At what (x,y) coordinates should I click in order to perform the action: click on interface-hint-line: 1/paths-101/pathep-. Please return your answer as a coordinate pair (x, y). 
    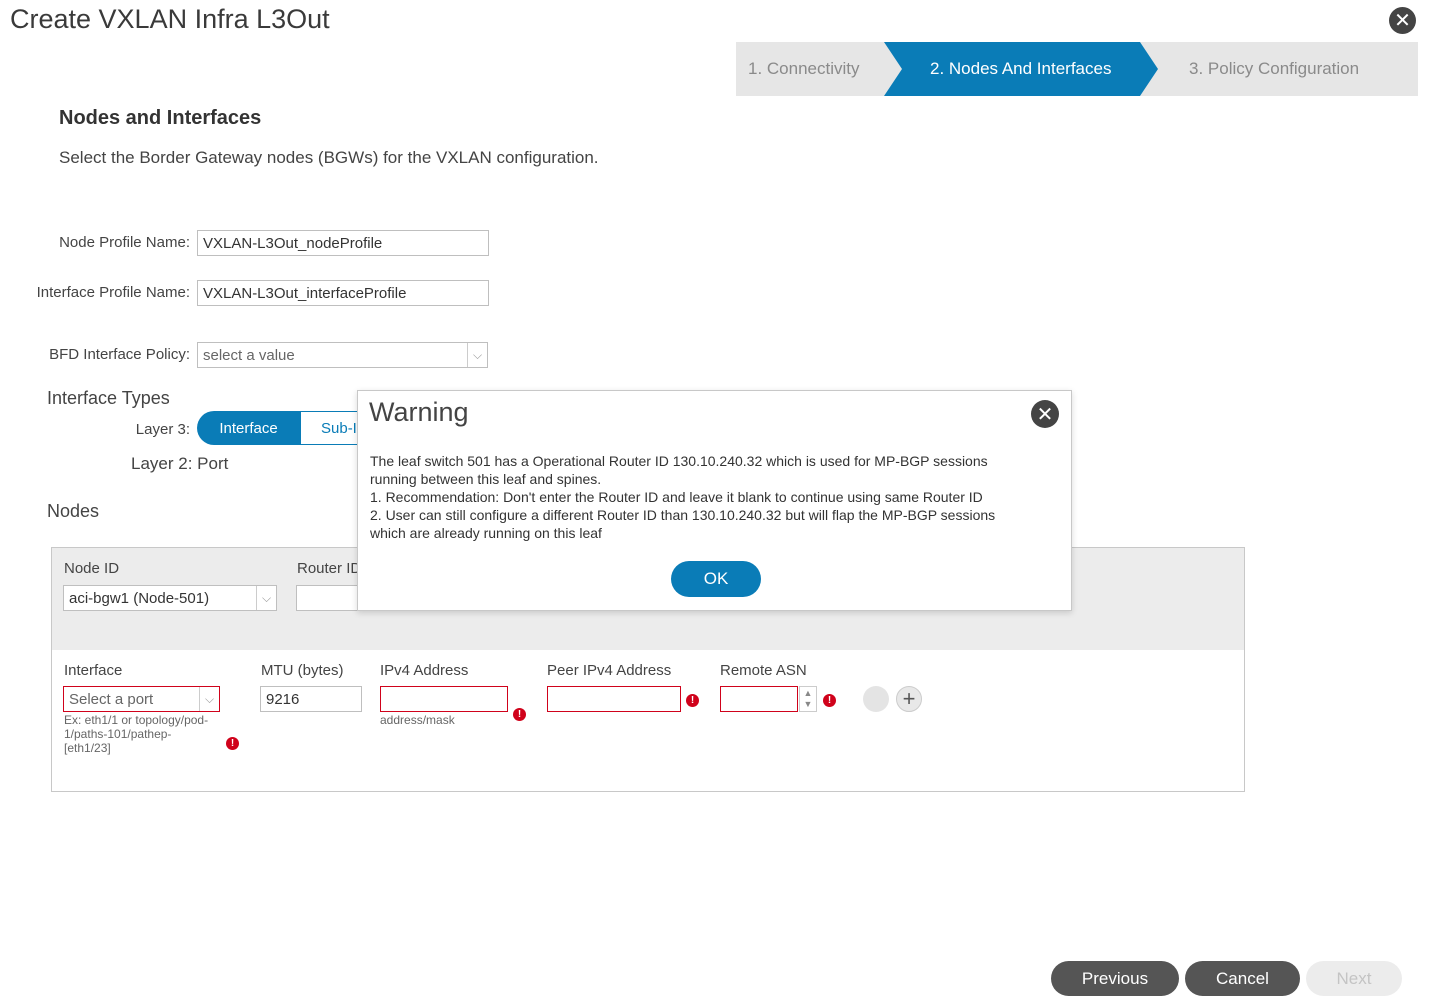
    Looking at the image, I should click on (118, 734).